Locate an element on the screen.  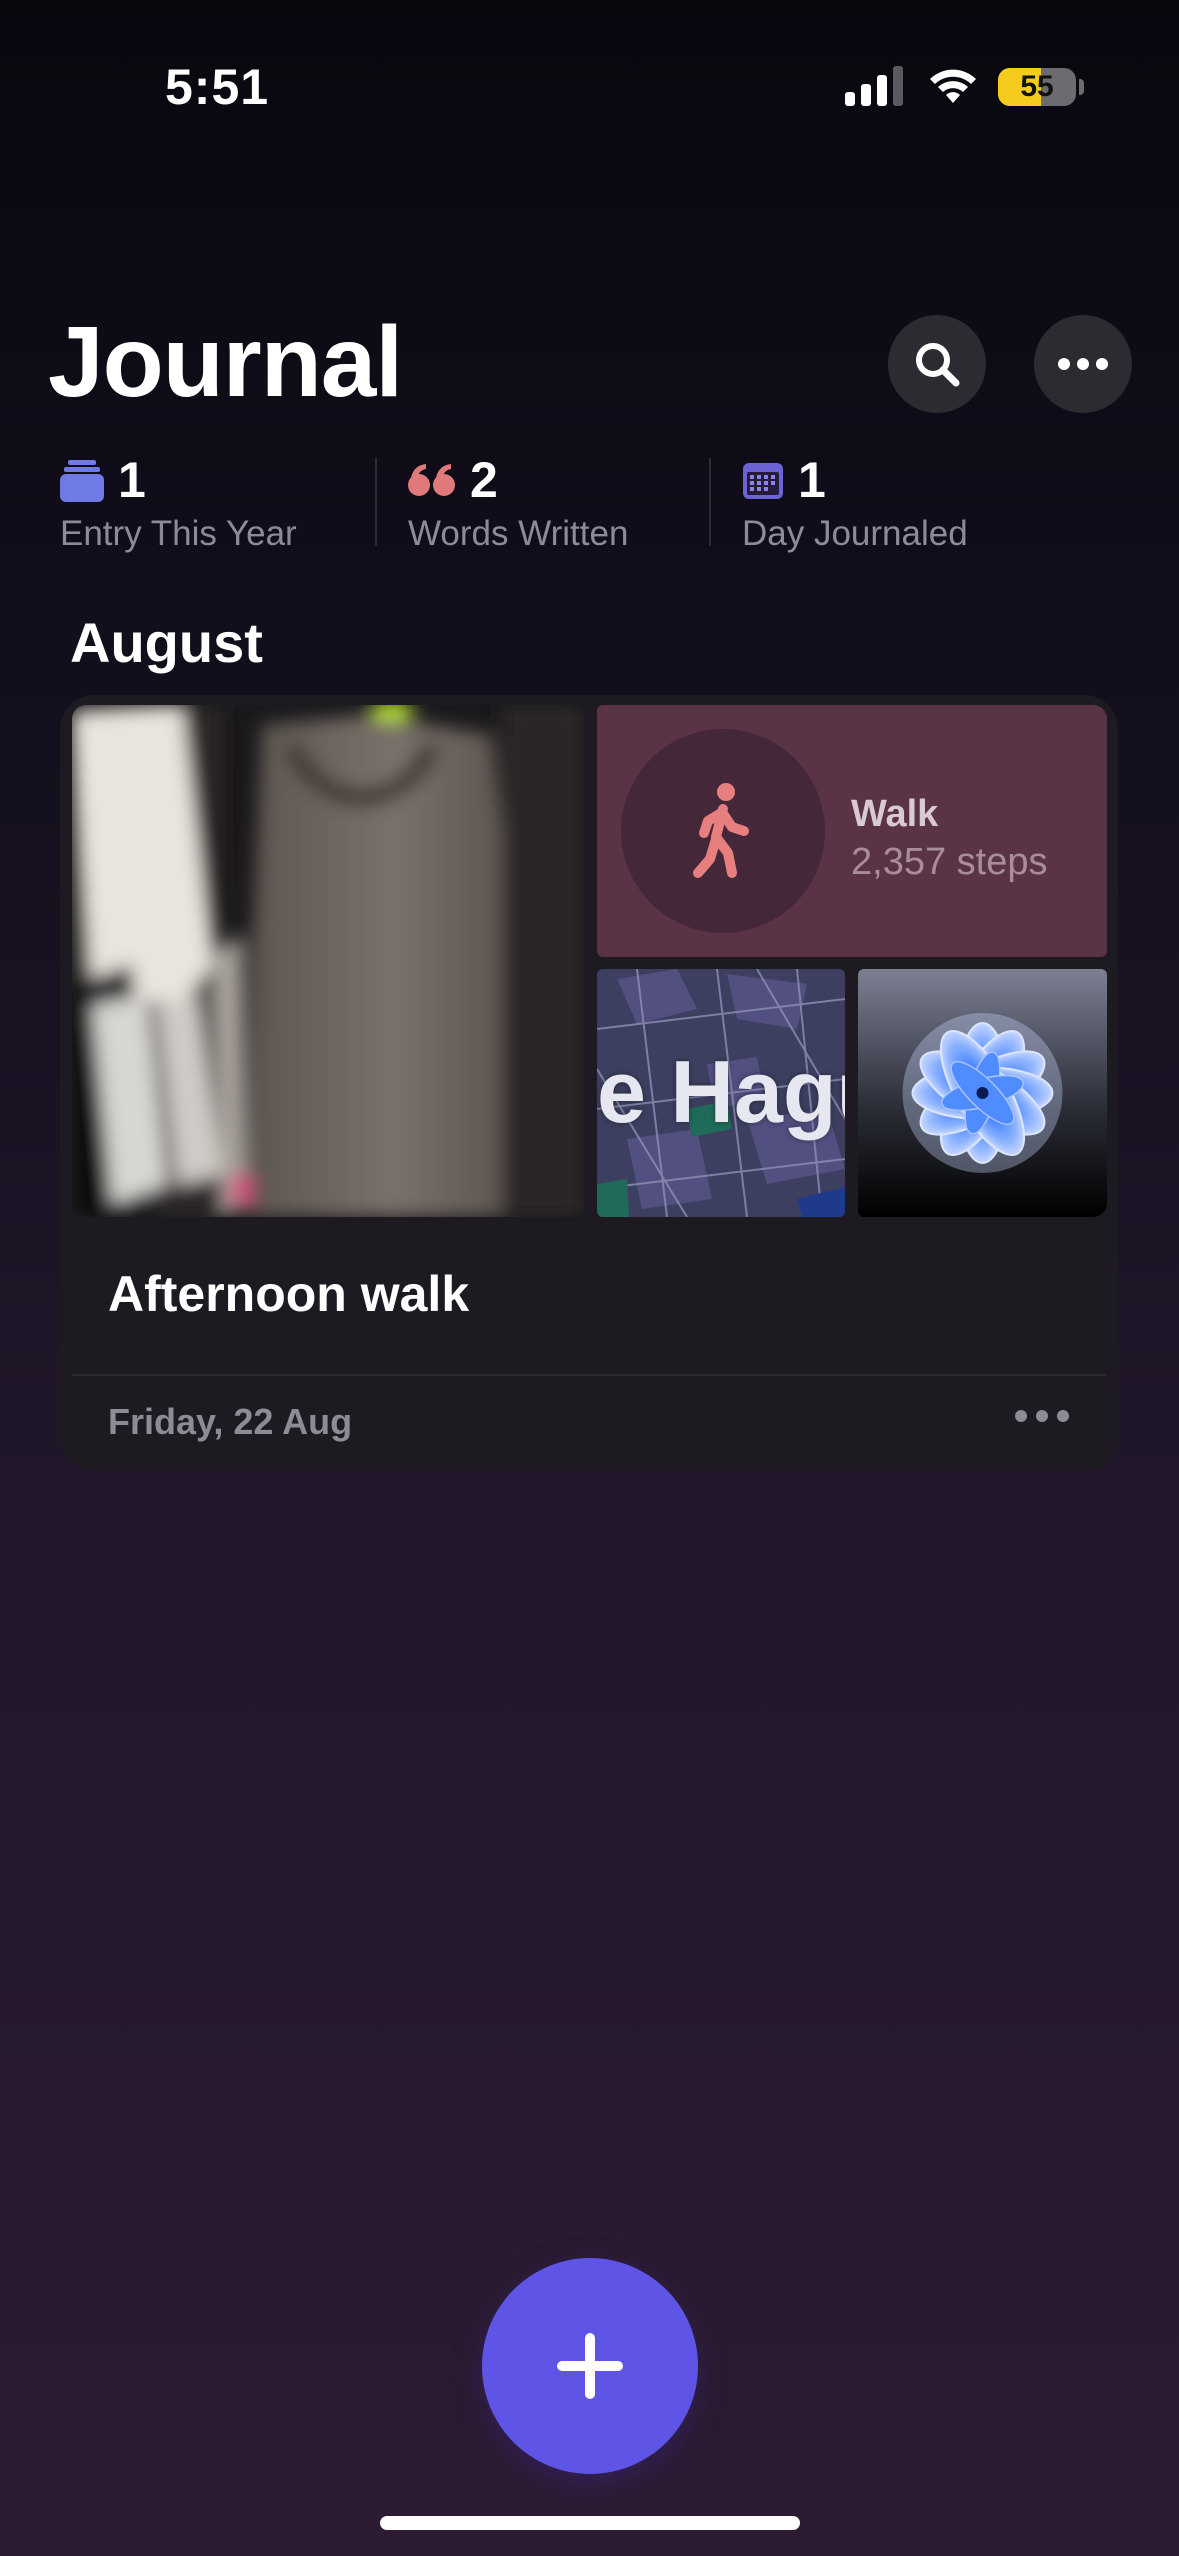
entry-more-button is located at coordinates (1042, 1418).